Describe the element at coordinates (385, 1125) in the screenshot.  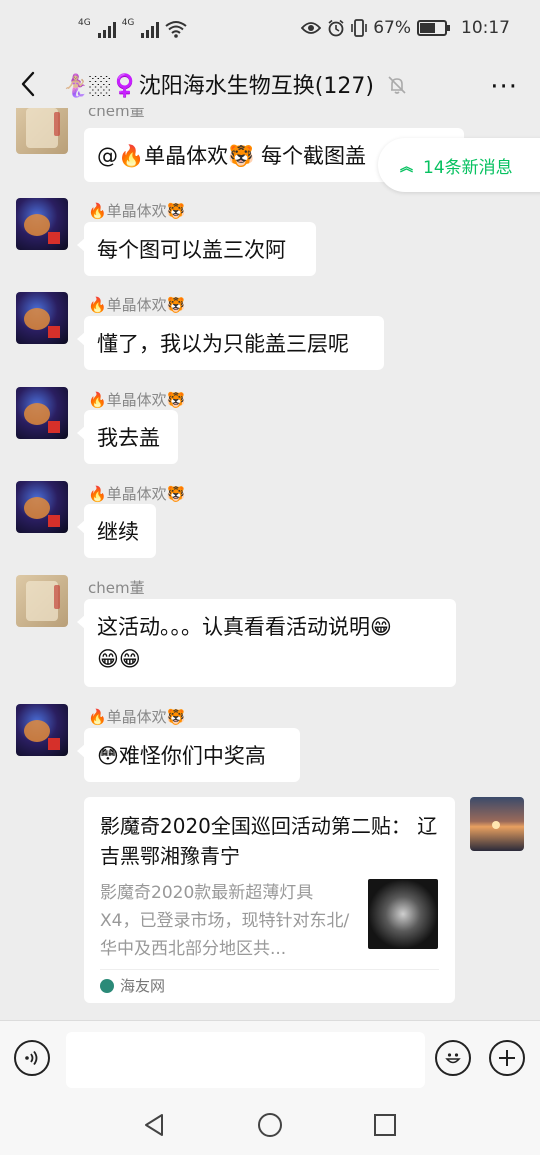
I see `square-recent-icon` at that location.